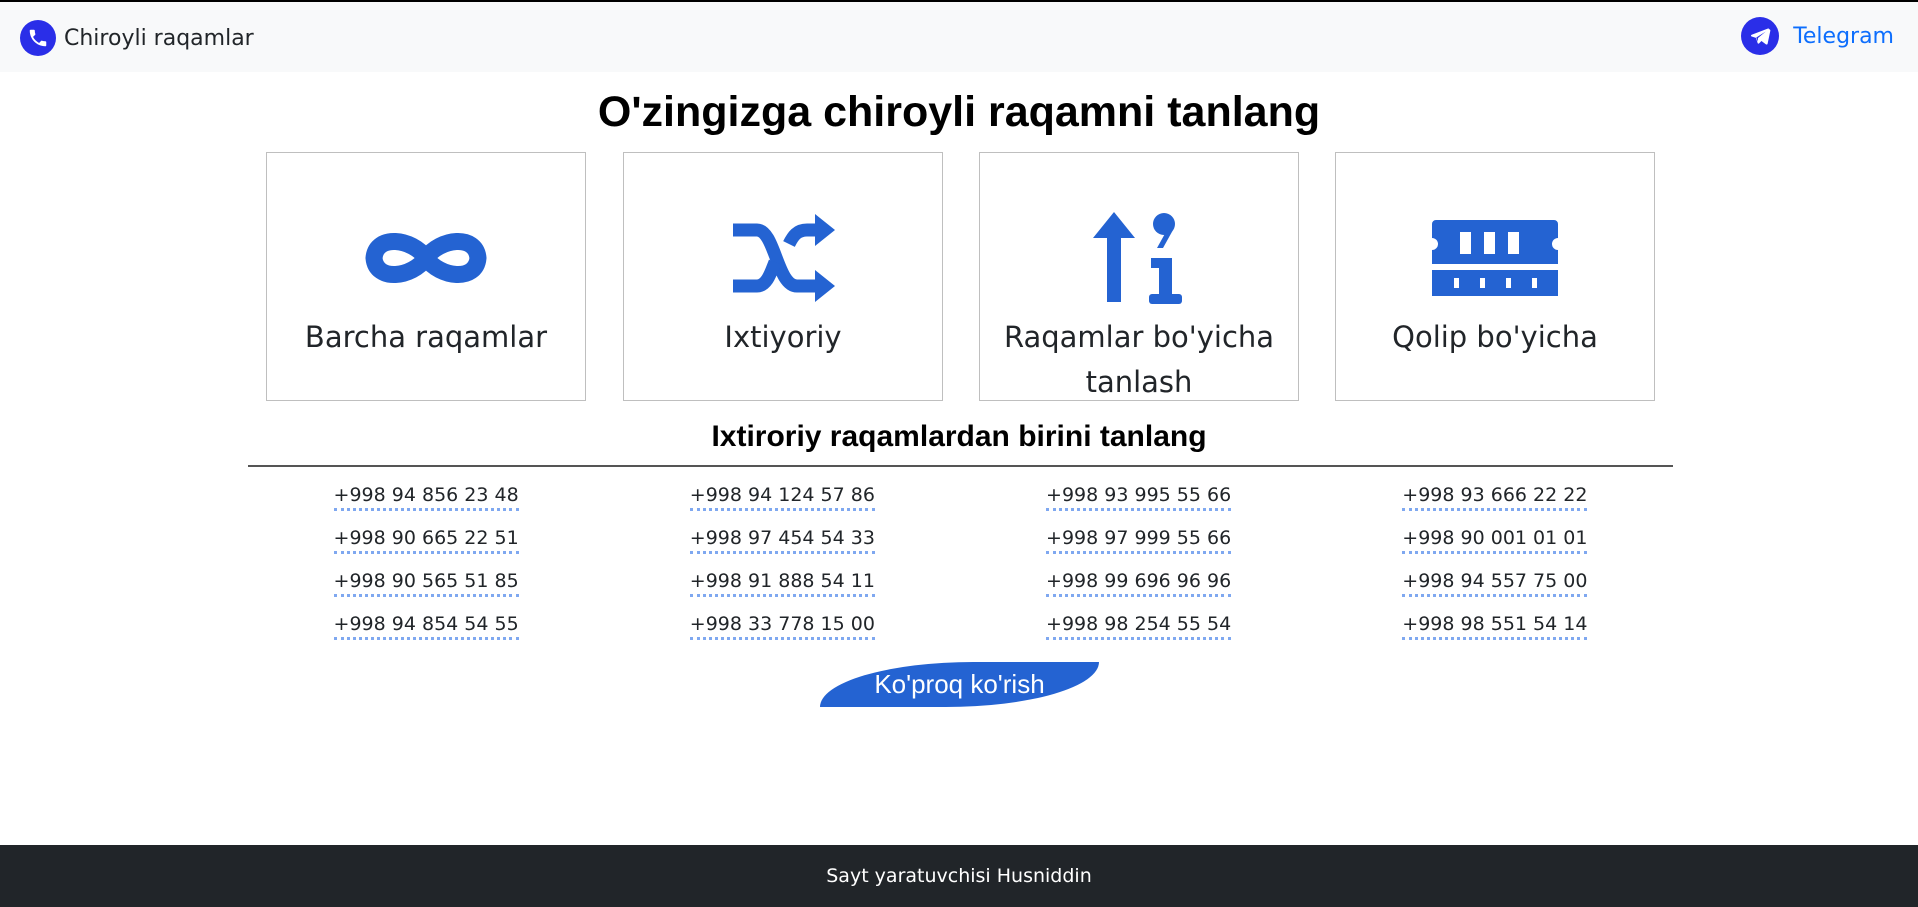 The image size is (1918, 907). Describe the element at coordinates (783, 337) in the screenshot. I see `card-label: Ixtiyoriy` at that location.